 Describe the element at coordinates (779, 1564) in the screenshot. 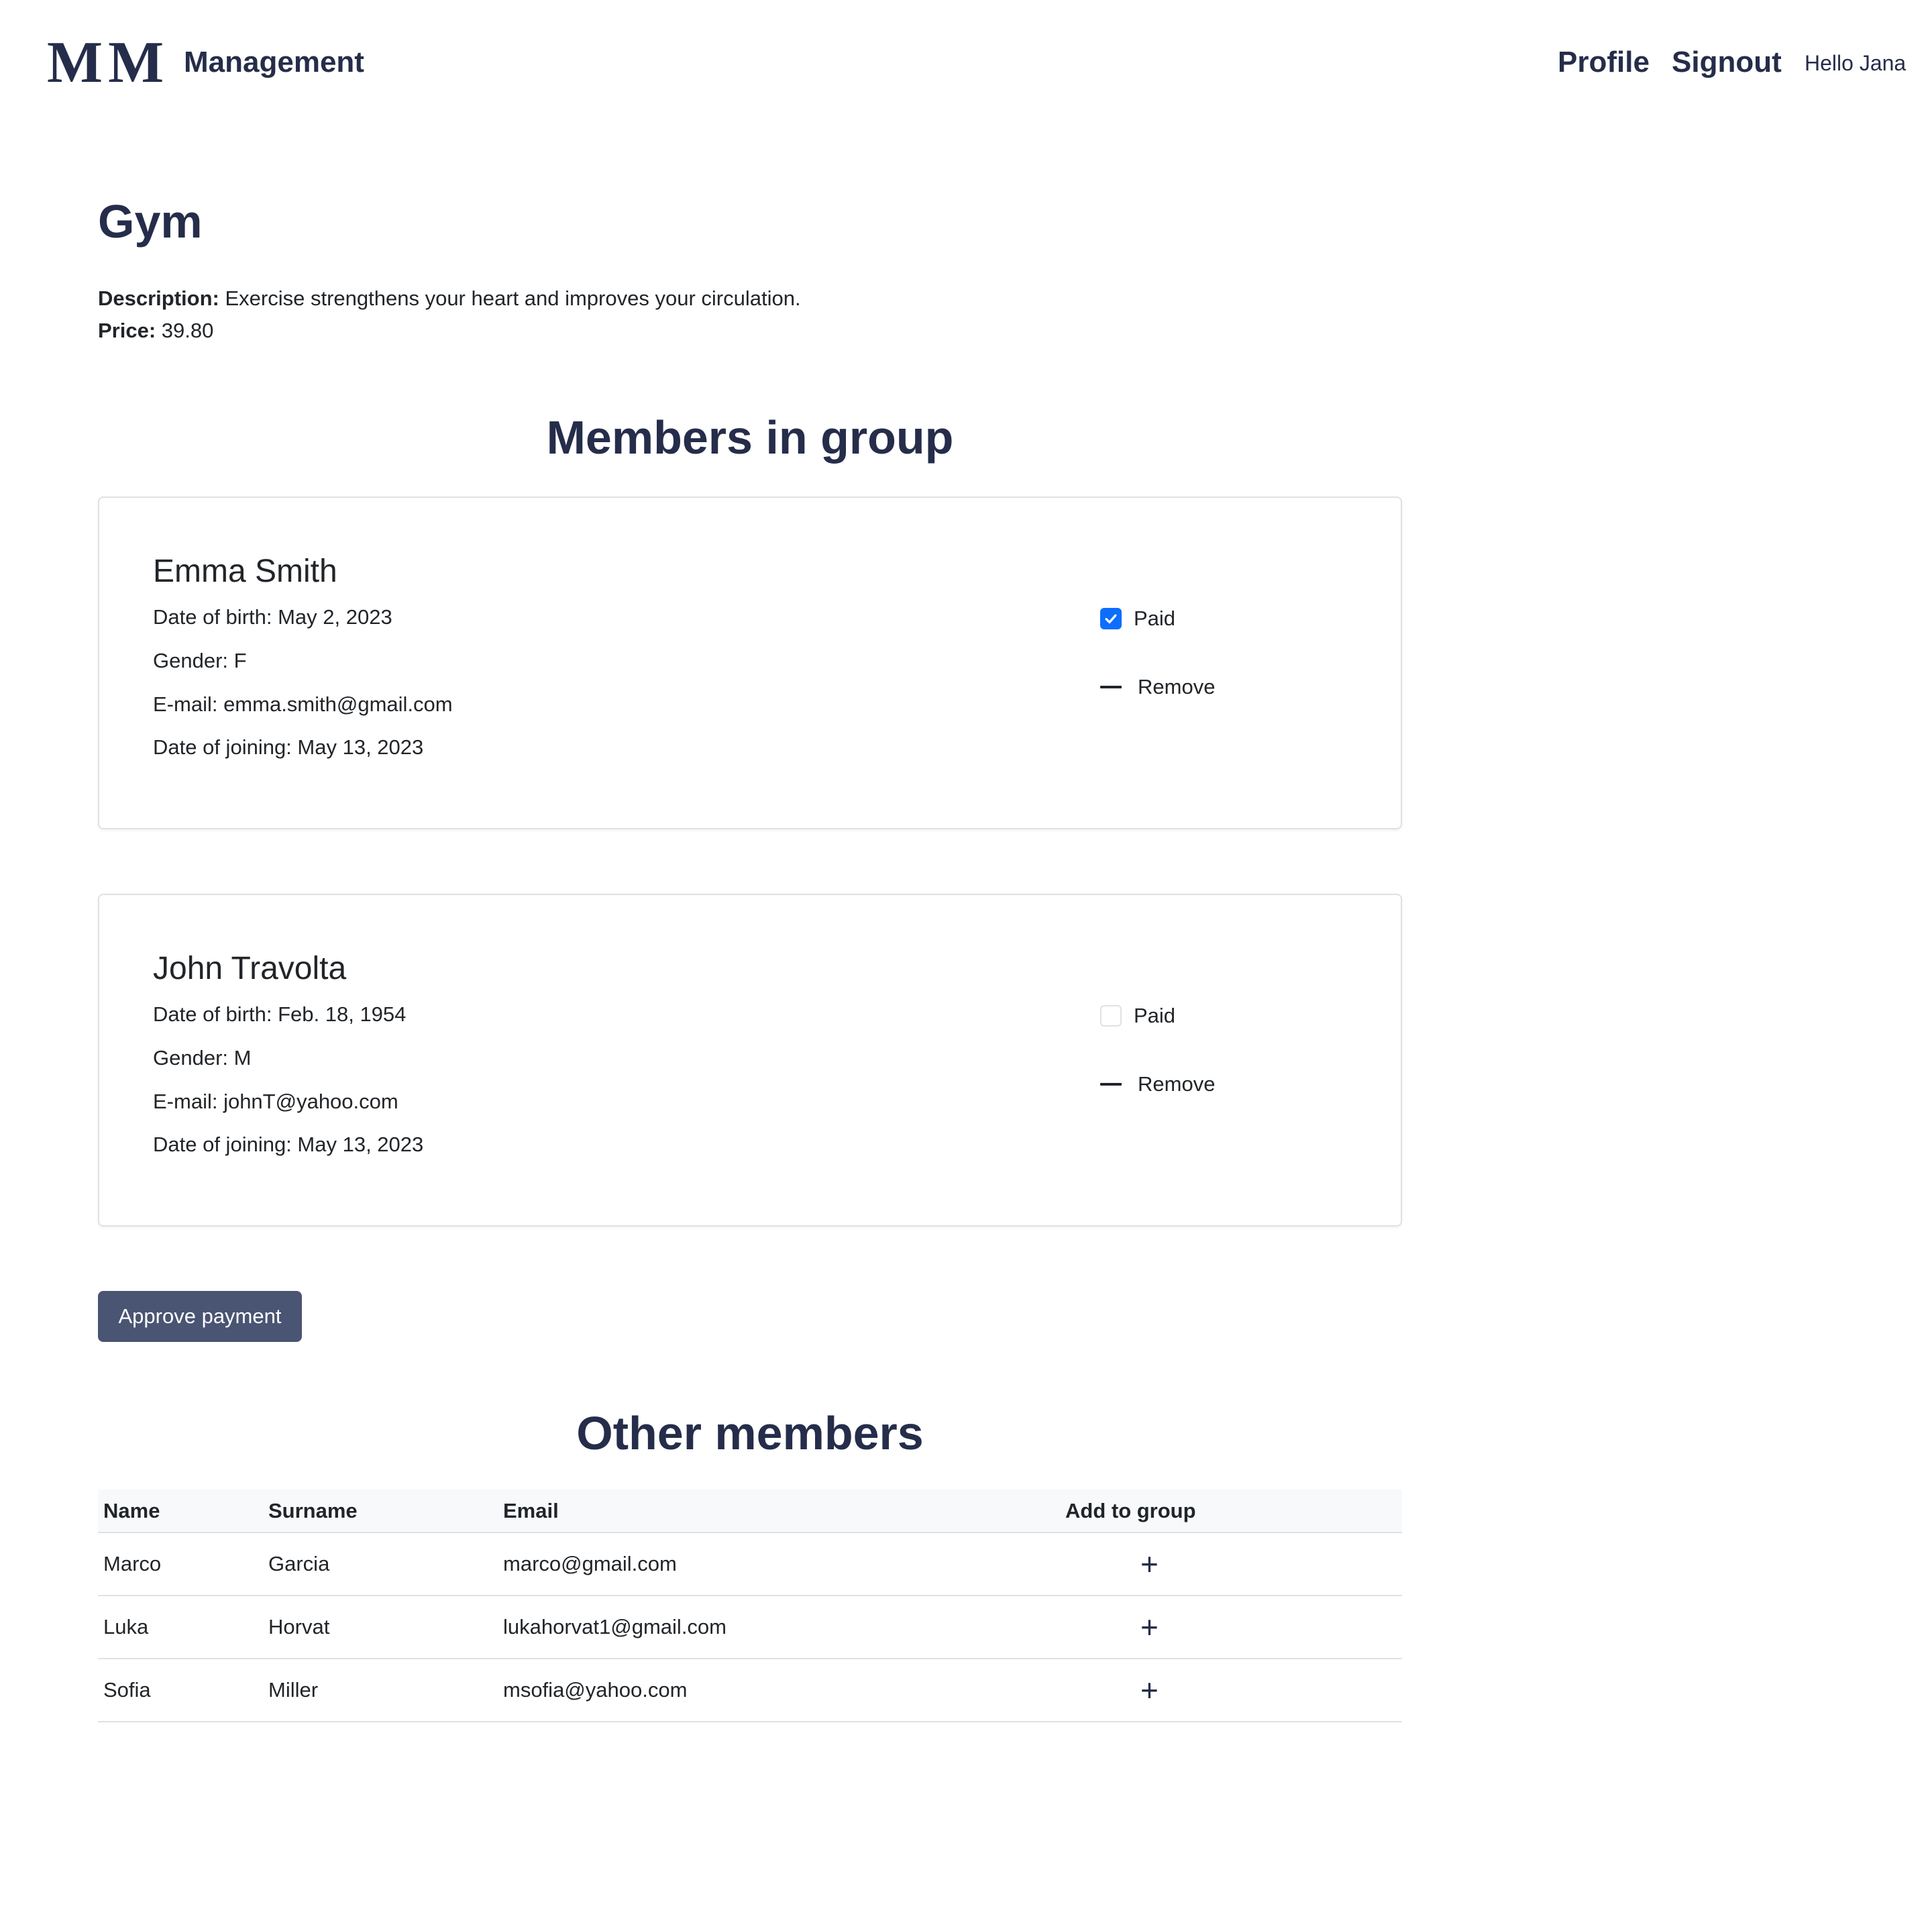

I see `cell-email: marco@gmail.com` at that location.